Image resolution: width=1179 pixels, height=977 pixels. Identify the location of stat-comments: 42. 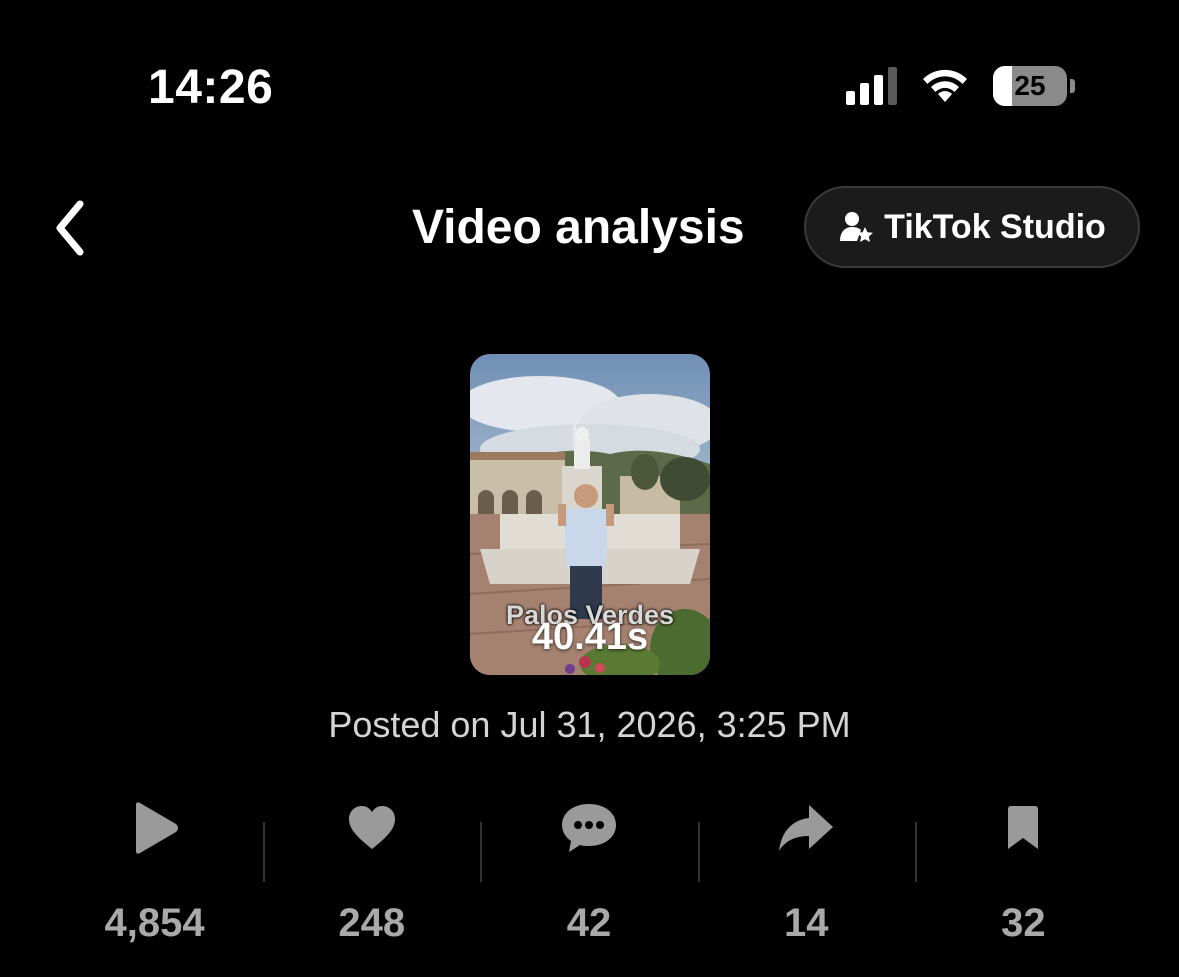
(588, 871).